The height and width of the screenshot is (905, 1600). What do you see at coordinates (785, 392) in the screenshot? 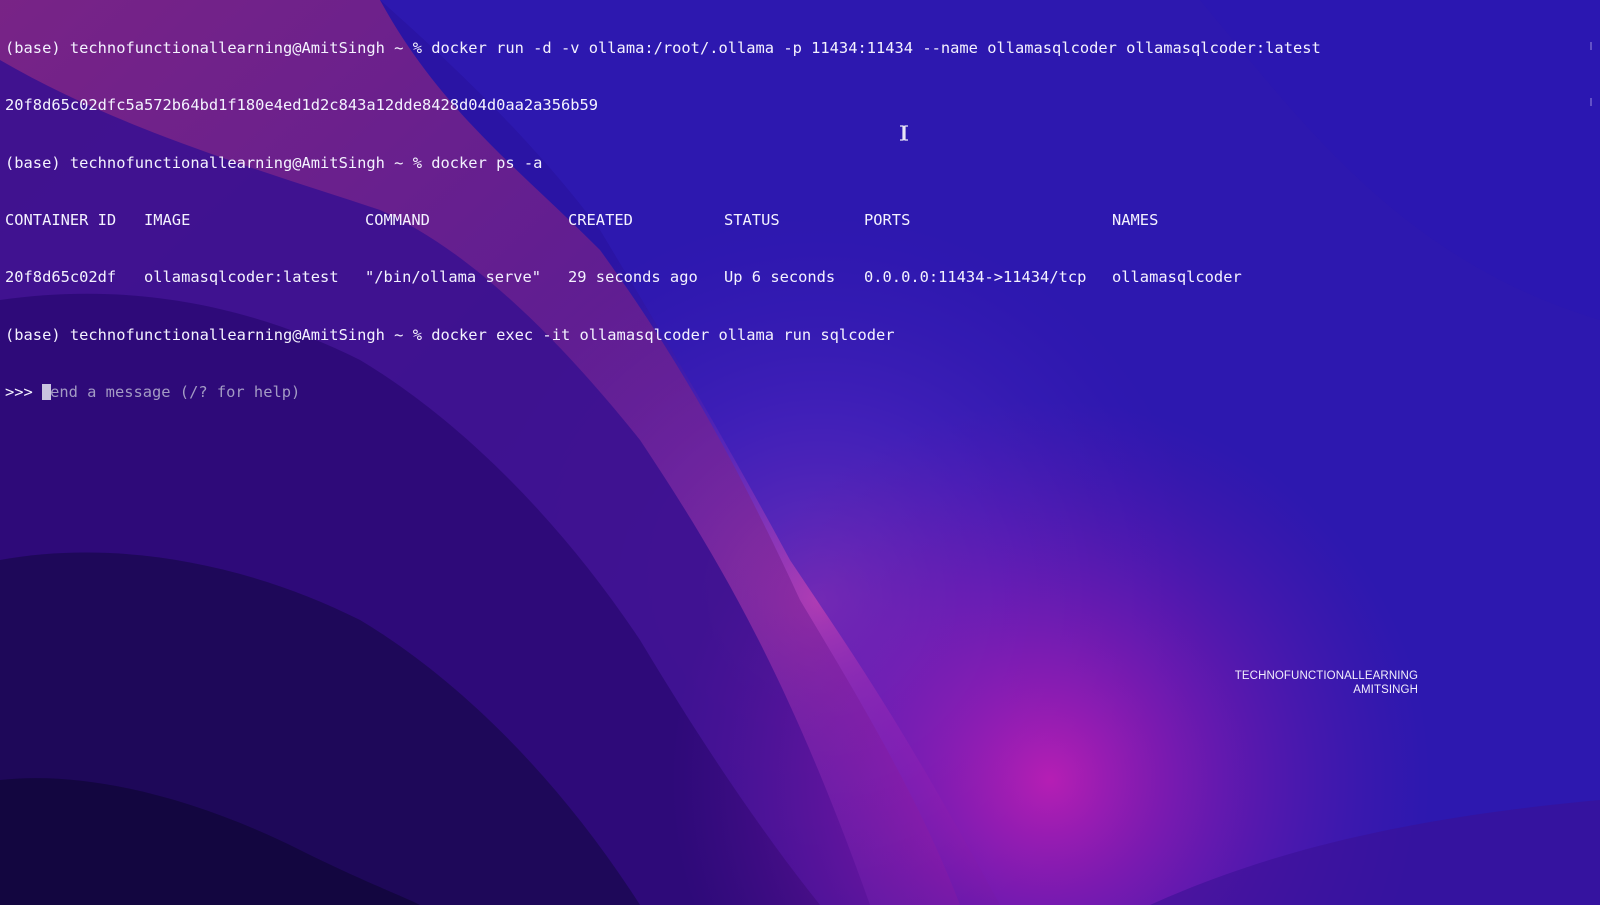
I see `ollama-message-input: >>> end a message (/? for help)` at bounding box center [785, 392].